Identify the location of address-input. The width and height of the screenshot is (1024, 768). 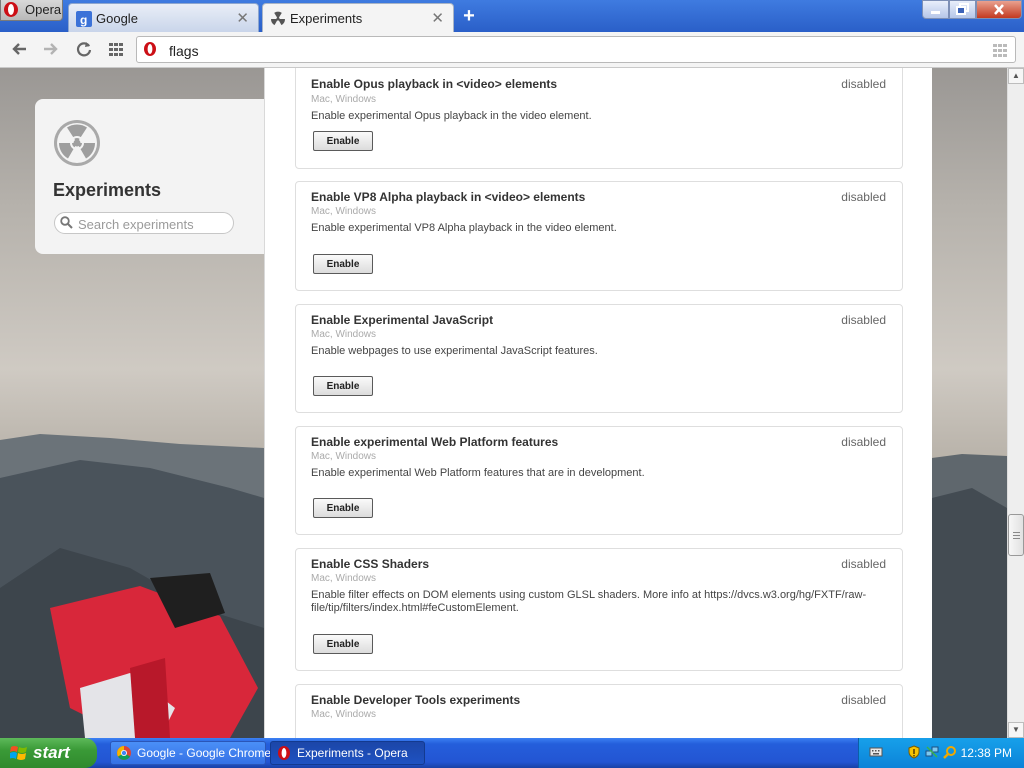
(579, 50).